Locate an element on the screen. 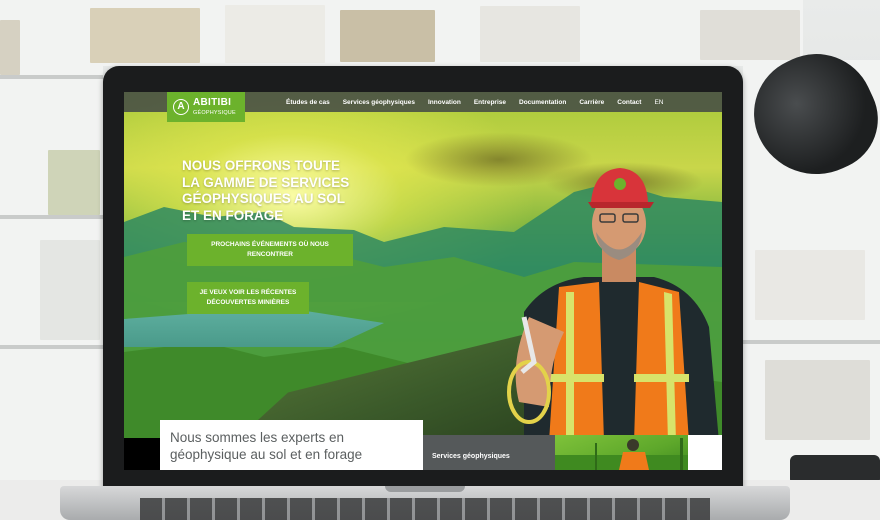 This screenshot has width=880, height=520. top-bookshelf is located at coordinates (453, 33).